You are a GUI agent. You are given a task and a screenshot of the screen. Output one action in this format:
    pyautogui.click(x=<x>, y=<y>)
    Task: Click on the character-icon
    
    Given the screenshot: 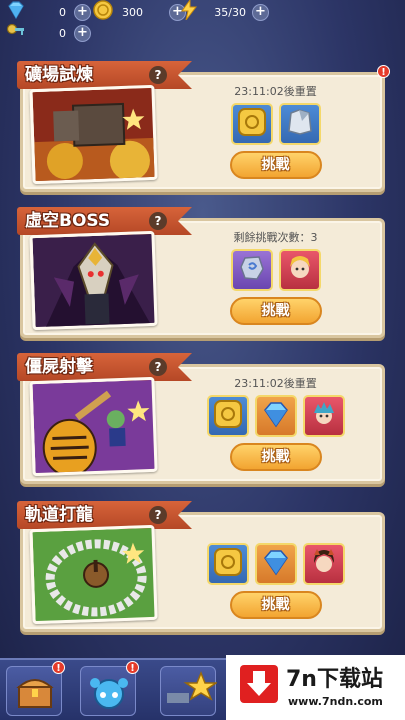 What is the action you would take?
    pyautogui.click(x=109, y=699)
    